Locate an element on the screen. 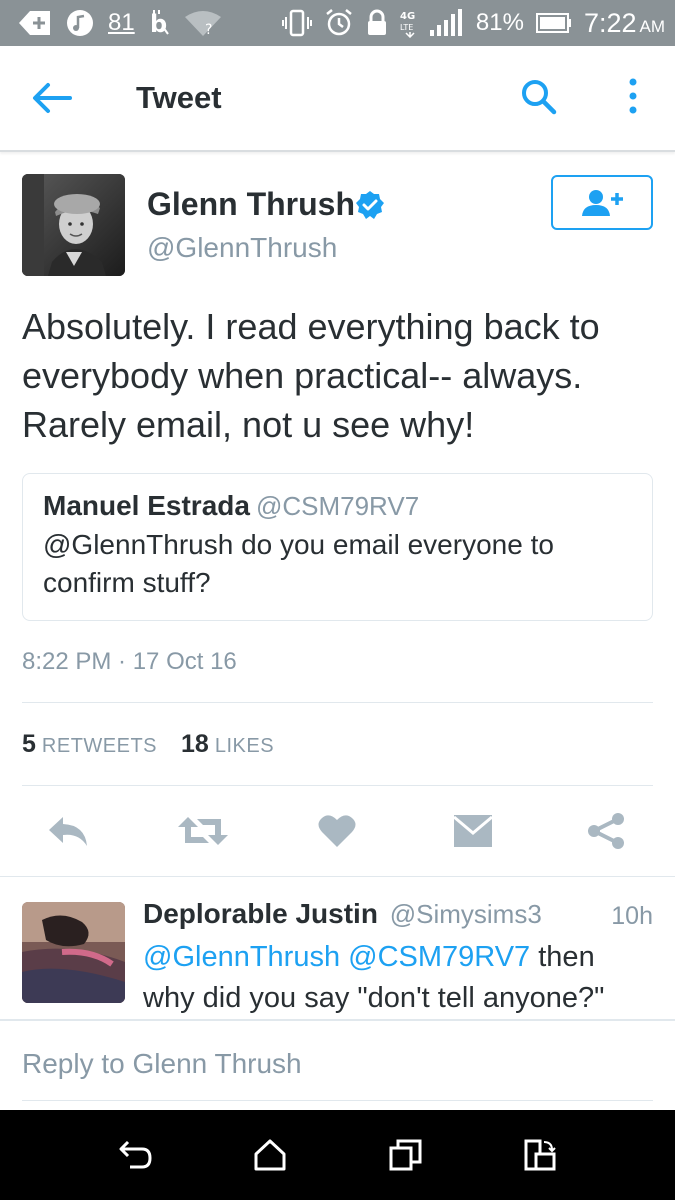 This screenshot has height=1200, width=675. rotate-screen-icon is located at coordinates (540, 1155).